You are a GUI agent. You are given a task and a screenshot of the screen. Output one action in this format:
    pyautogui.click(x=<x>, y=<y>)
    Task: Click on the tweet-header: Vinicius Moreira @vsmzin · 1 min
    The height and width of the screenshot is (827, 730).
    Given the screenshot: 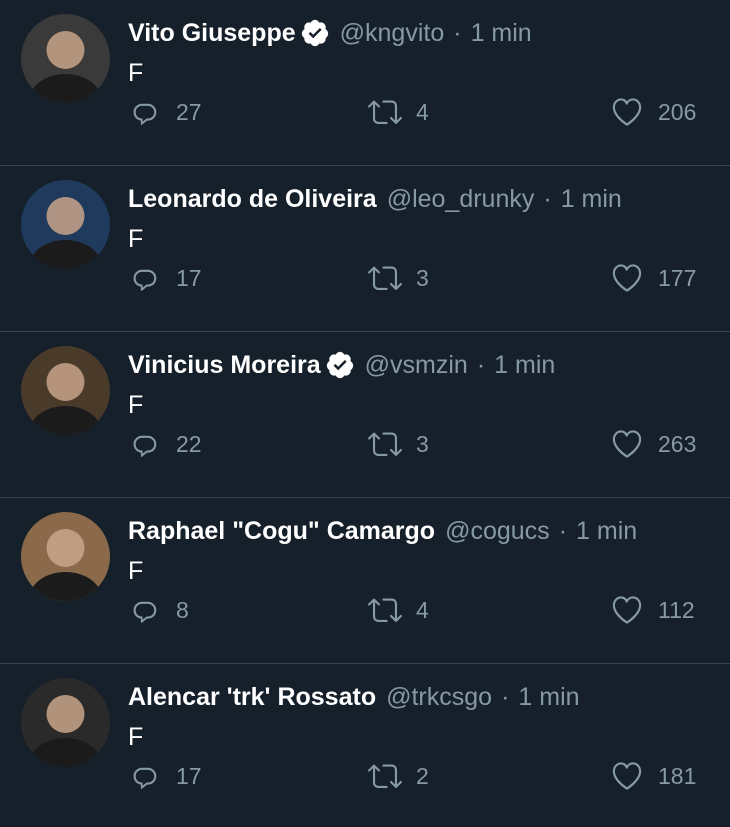 What is the action you would take?
    pyautogui.click(x=341, y=365)
    